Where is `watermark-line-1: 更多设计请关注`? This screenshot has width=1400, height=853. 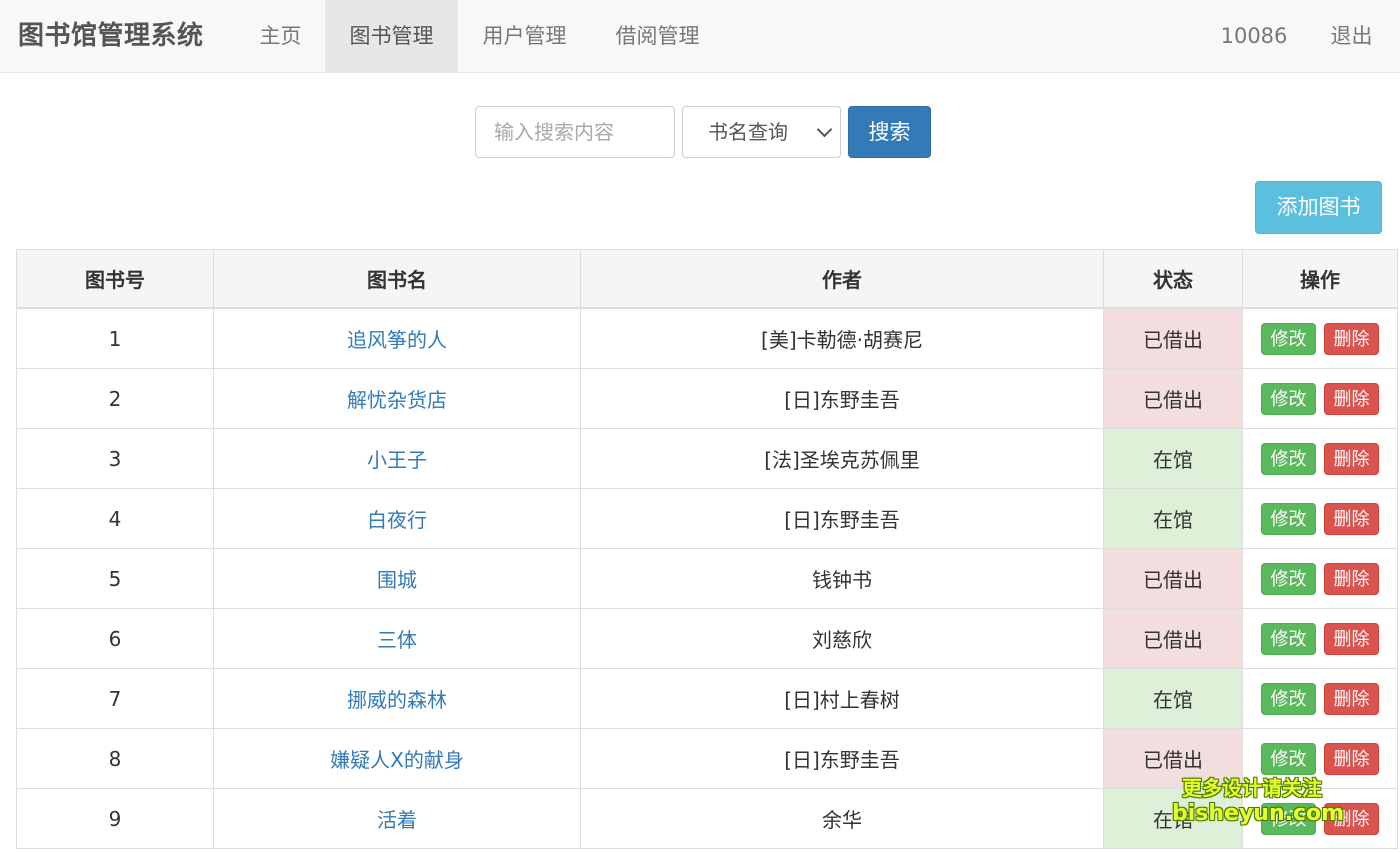 watermark-line-1: 更多设计请关注 is located at coordinates (1252, 788).